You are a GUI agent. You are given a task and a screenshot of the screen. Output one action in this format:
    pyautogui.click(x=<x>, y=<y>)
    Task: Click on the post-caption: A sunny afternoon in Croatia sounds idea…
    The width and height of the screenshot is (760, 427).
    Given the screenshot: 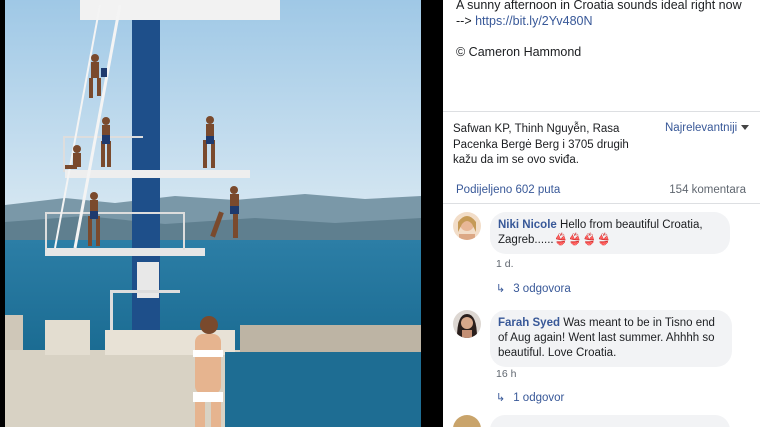 What is the action you would take?
    pyautogui.click(x=606, y=14)
    